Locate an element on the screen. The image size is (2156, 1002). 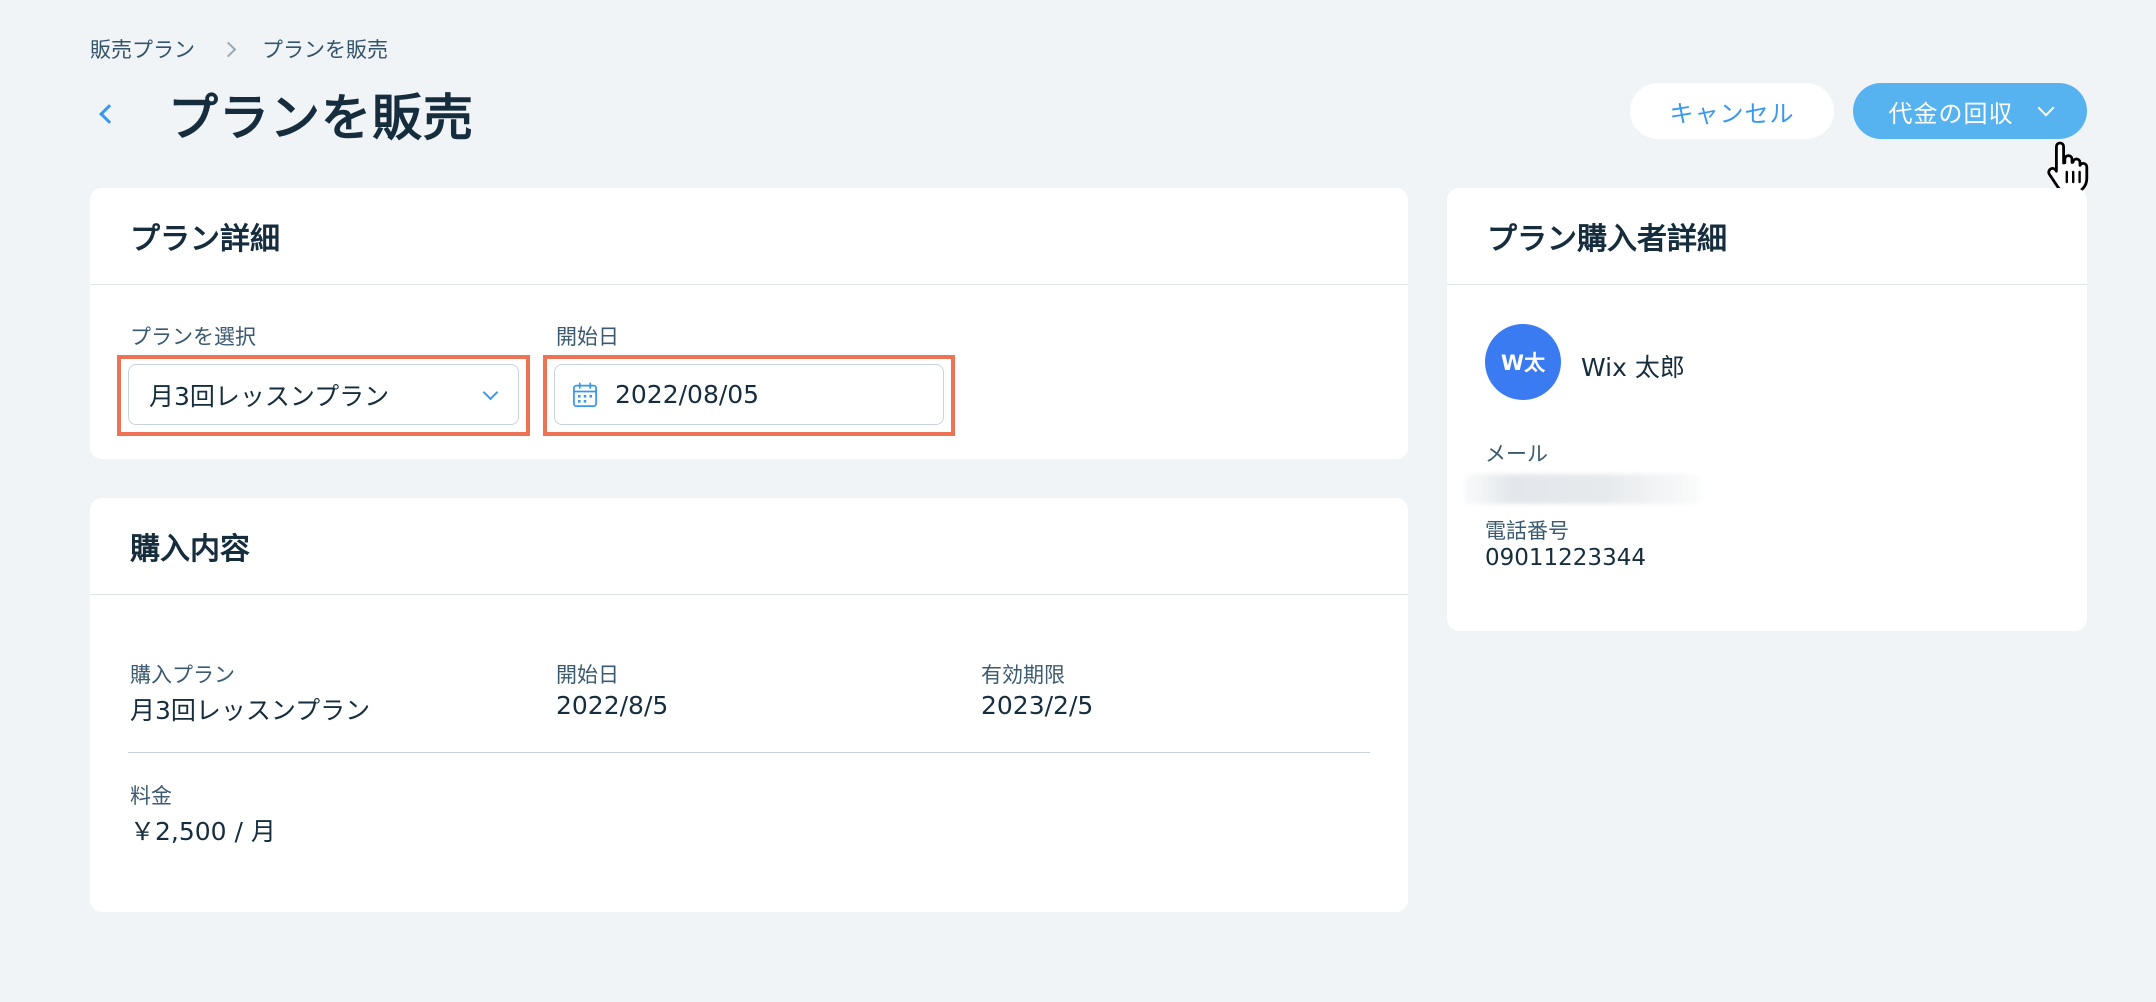
phone-value: 09011223344 is located at coordinates (1565, 558).